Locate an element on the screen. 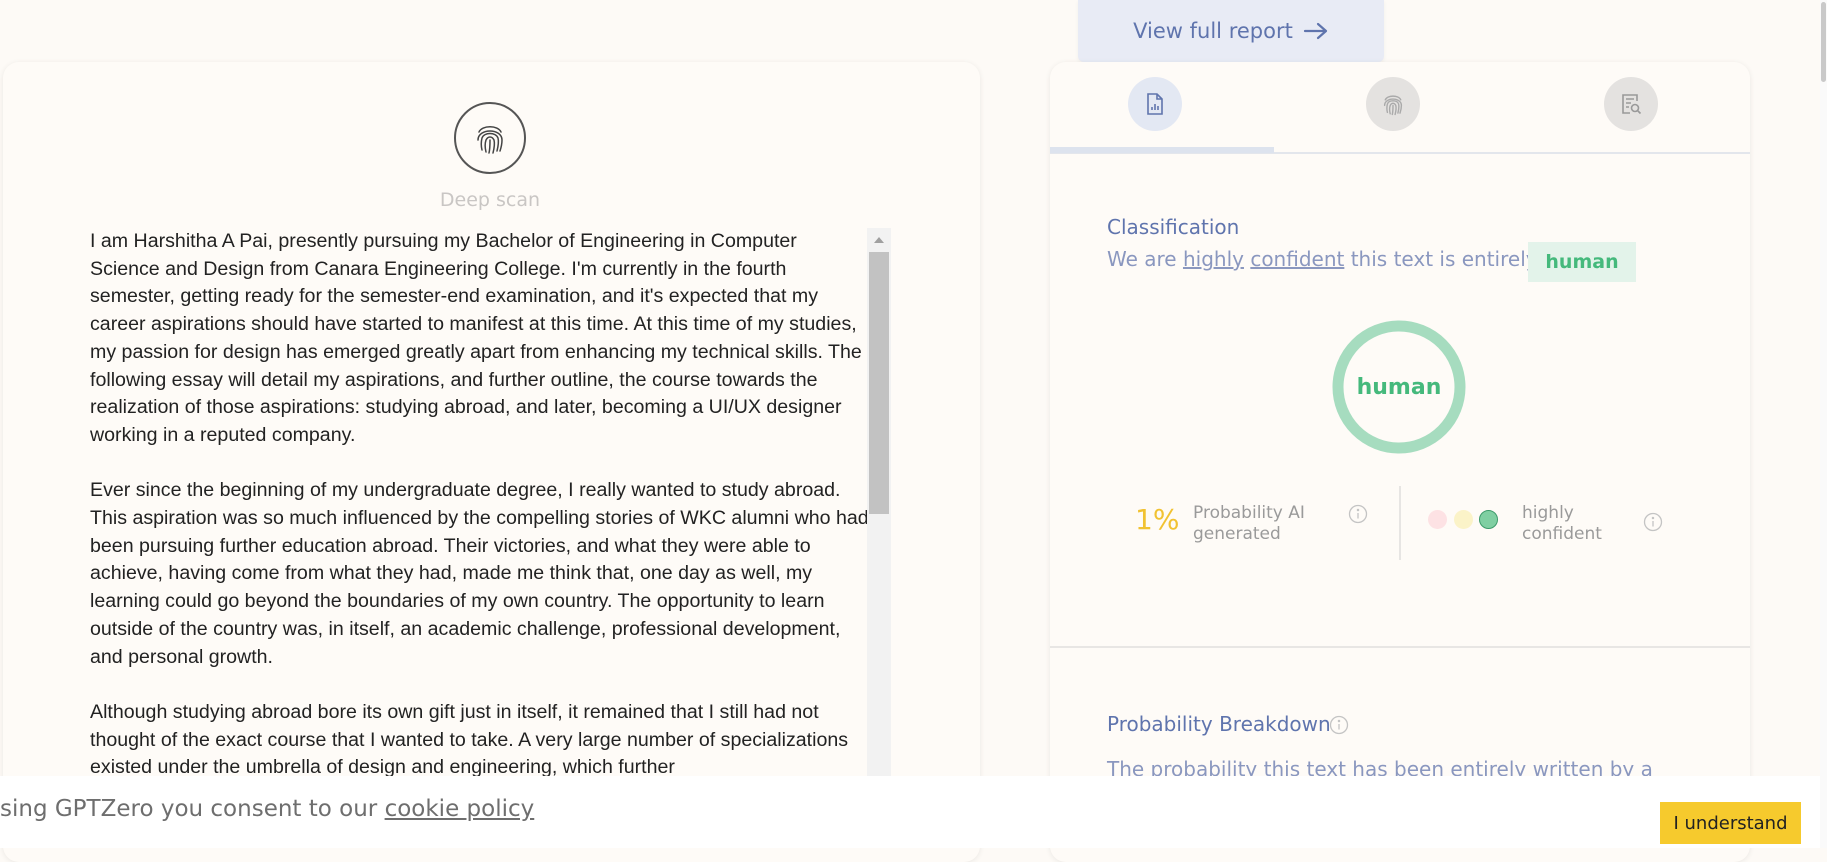 This screenshot has height=862, width=1827. tab-deep-scan is located at coordinates (1393, 104).